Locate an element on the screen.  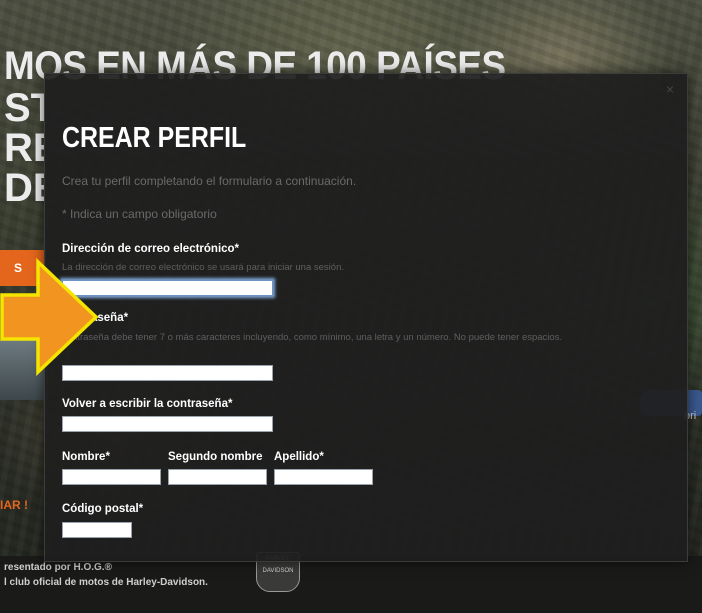
footer-presented-by: resentado por H.O.G.® is located at coordinates (58, 567).